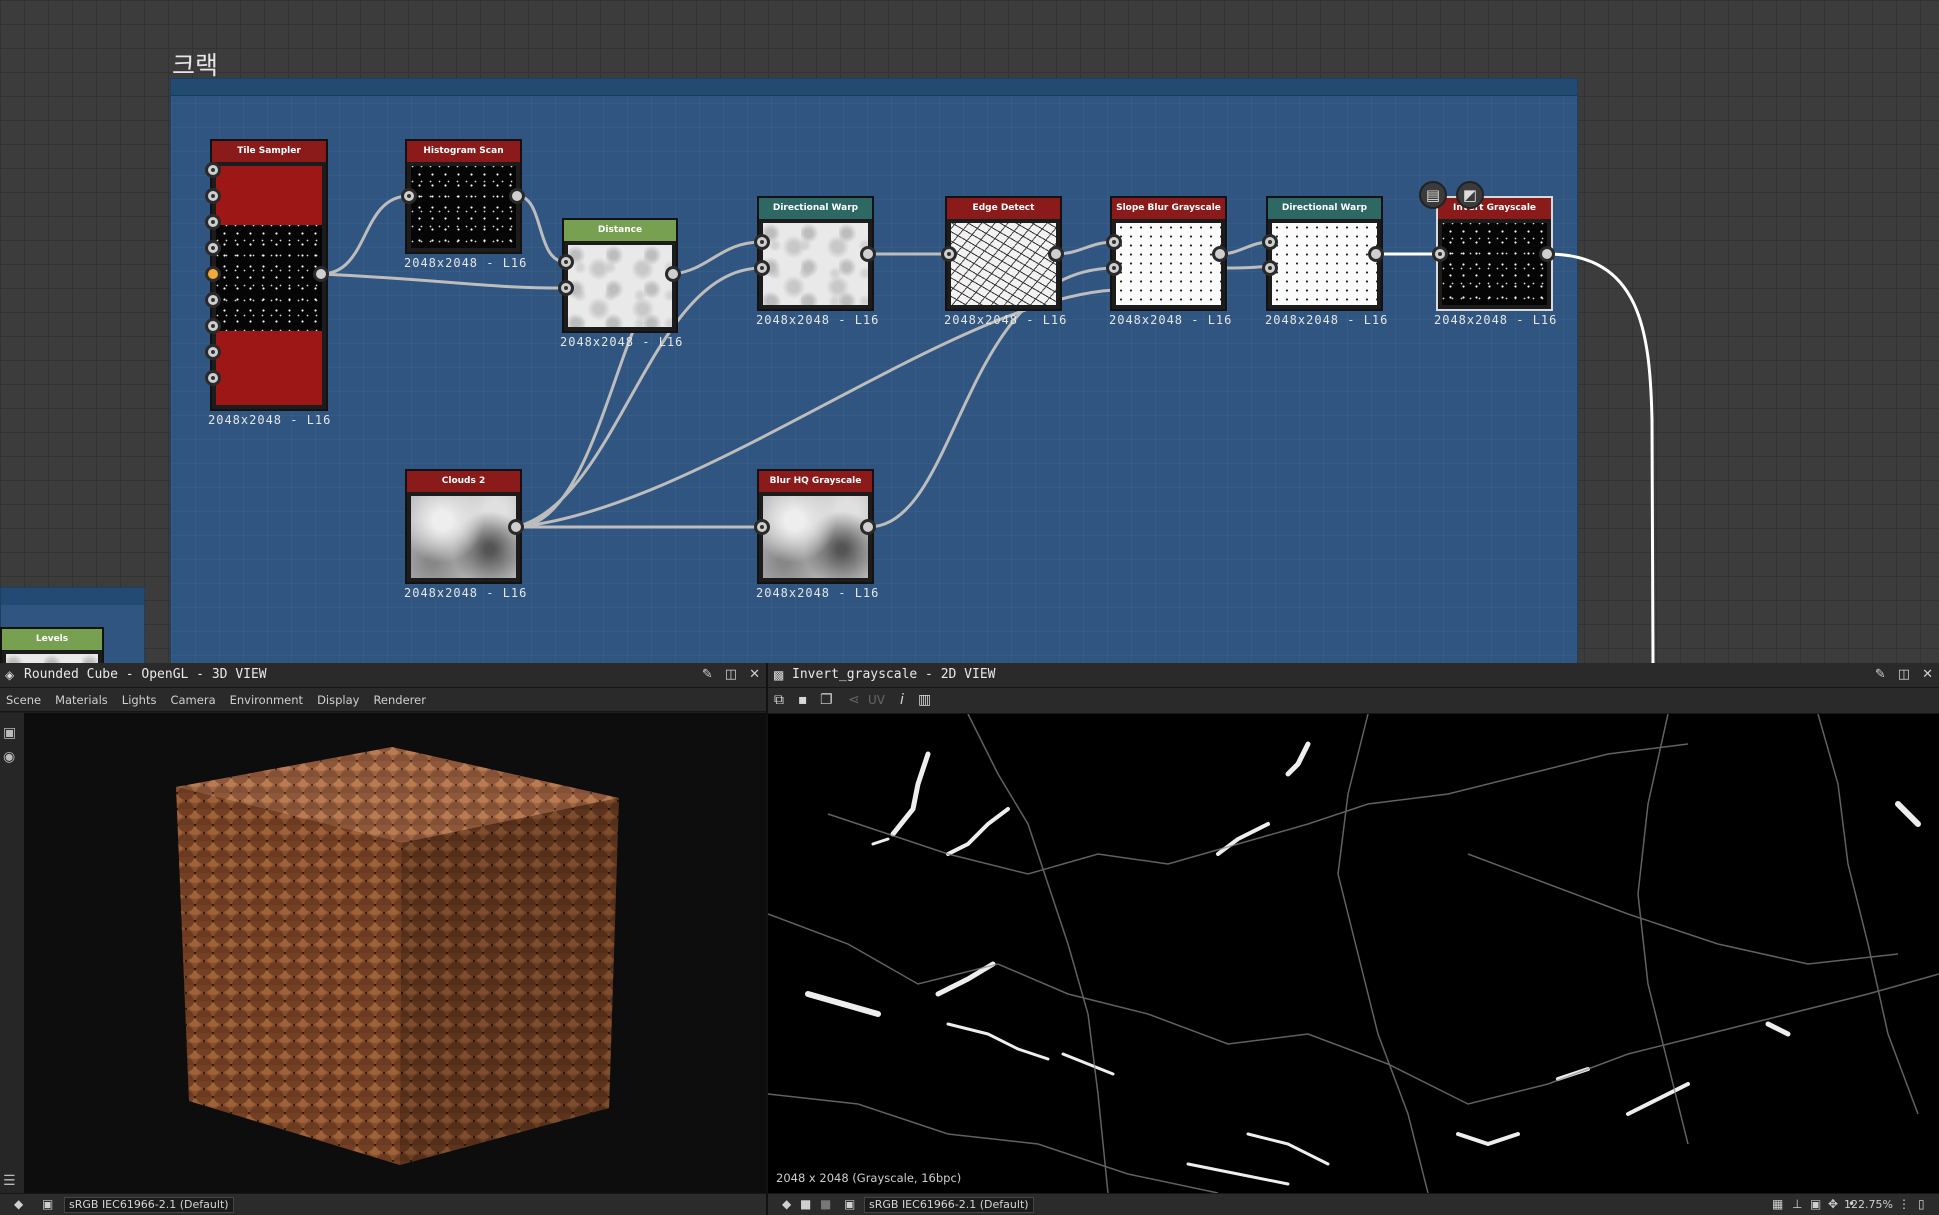  Describe the element at coordinates (902, 700) in the screenshot. I see `info-icon: i` at that location.